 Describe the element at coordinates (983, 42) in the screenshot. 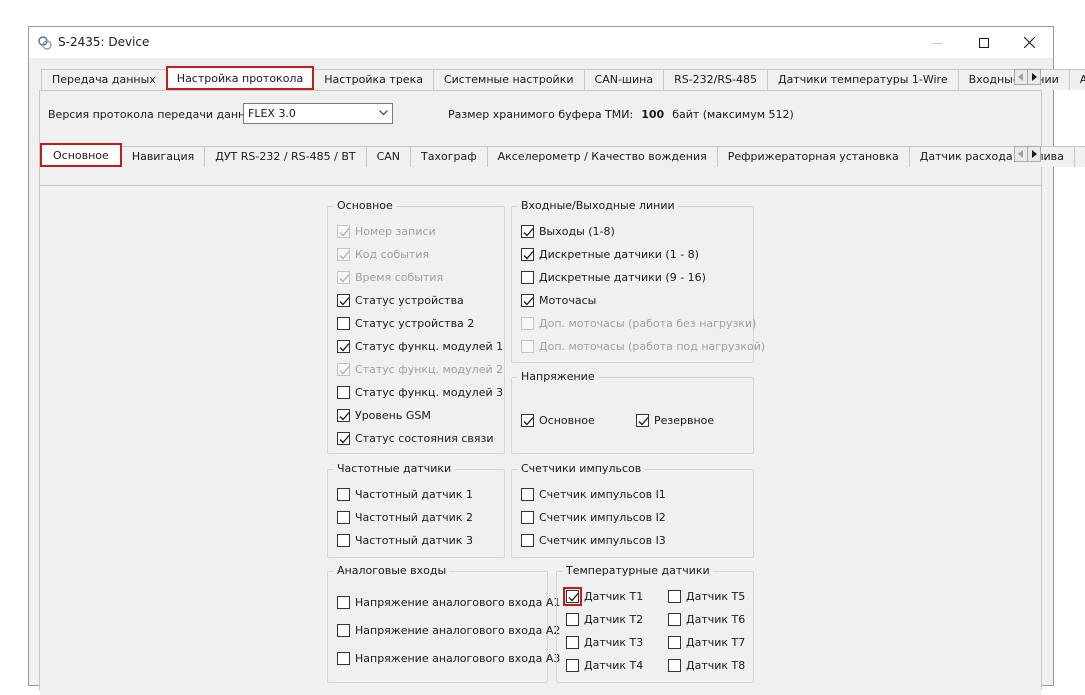

I see `maximize-button` at that location.